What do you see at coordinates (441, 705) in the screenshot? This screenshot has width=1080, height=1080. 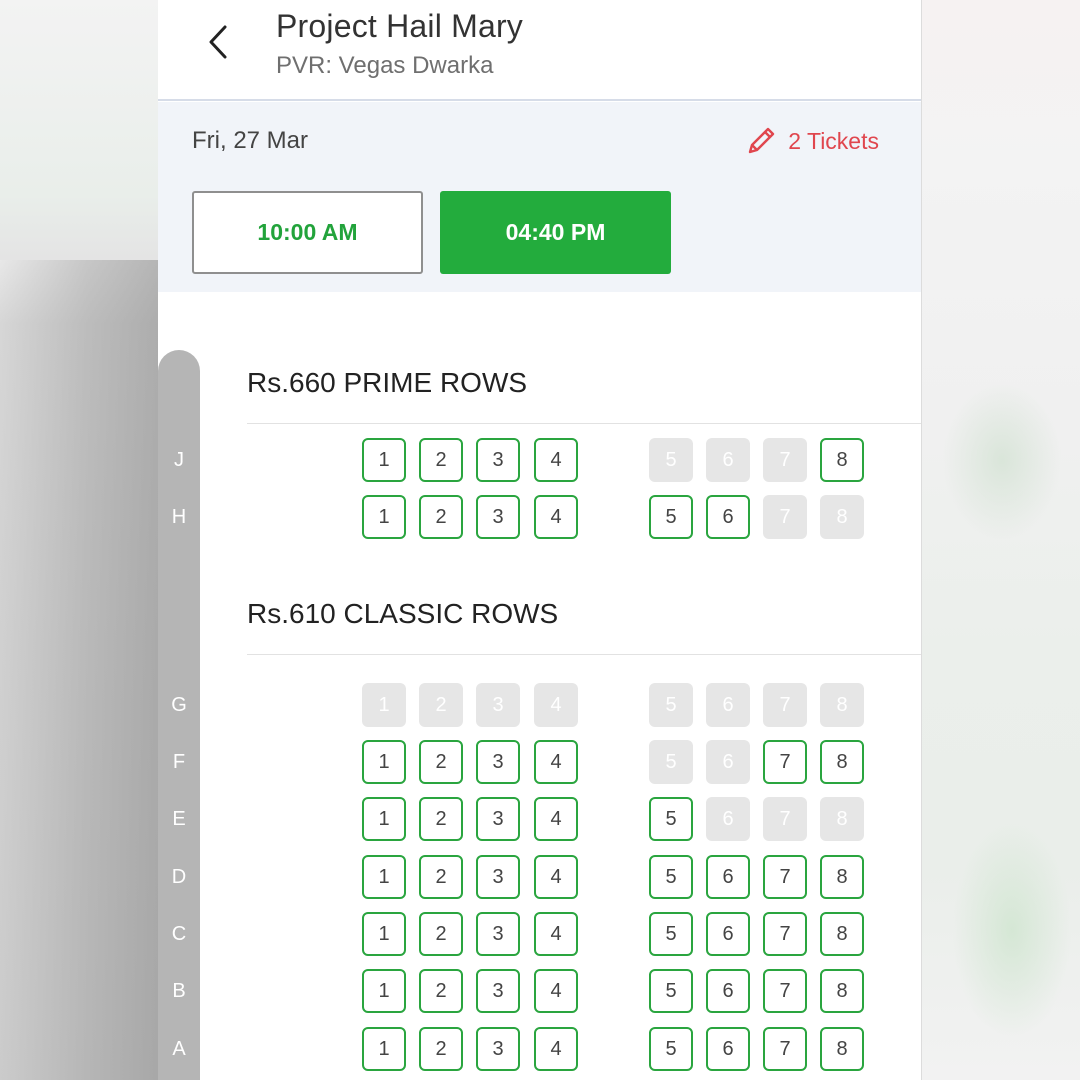 I see `seat-sold: 2` at bounding box center [441, 705].